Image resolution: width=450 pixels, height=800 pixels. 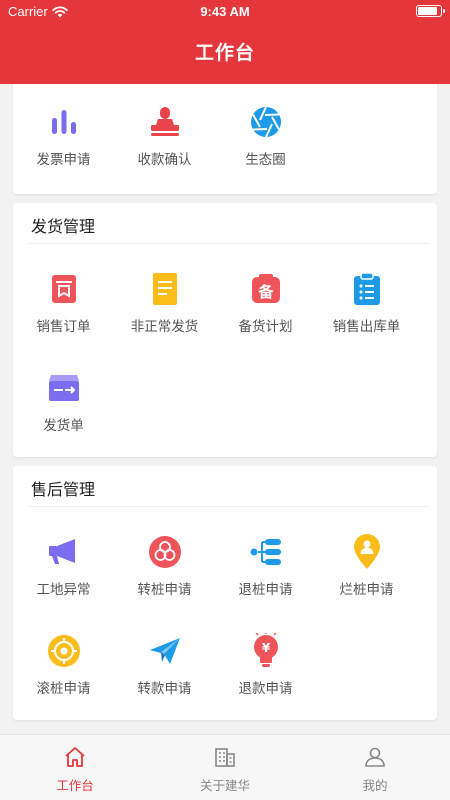 I want to click on pile-return-item: 退桩申请, so click(x=265, y=583).